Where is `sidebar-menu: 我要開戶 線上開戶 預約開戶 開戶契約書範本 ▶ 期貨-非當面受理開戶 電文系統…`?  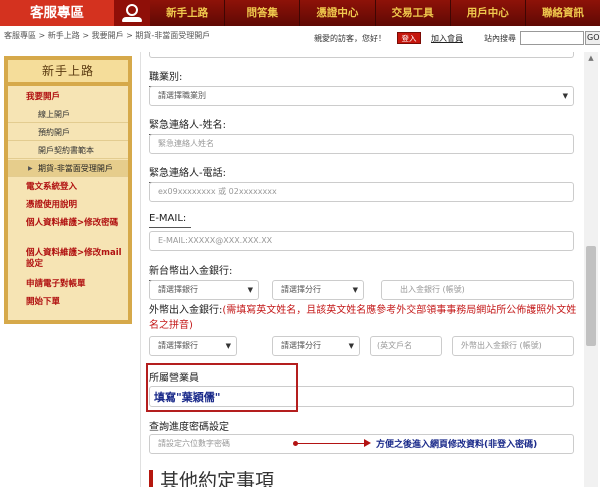 sidebar-menu: 我要開戶 線上開戶 預約開戶 開戶契約書範本 ▶ 期貨-非當面受理開戶 電文系統… is located at coordinates (68, 203).